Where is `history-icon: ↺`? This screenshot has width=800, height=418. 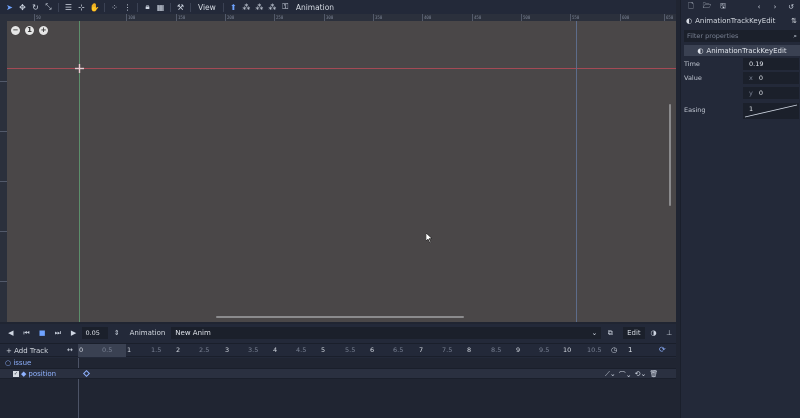 history-icon: ↺ is located at coordinates (791, 7).